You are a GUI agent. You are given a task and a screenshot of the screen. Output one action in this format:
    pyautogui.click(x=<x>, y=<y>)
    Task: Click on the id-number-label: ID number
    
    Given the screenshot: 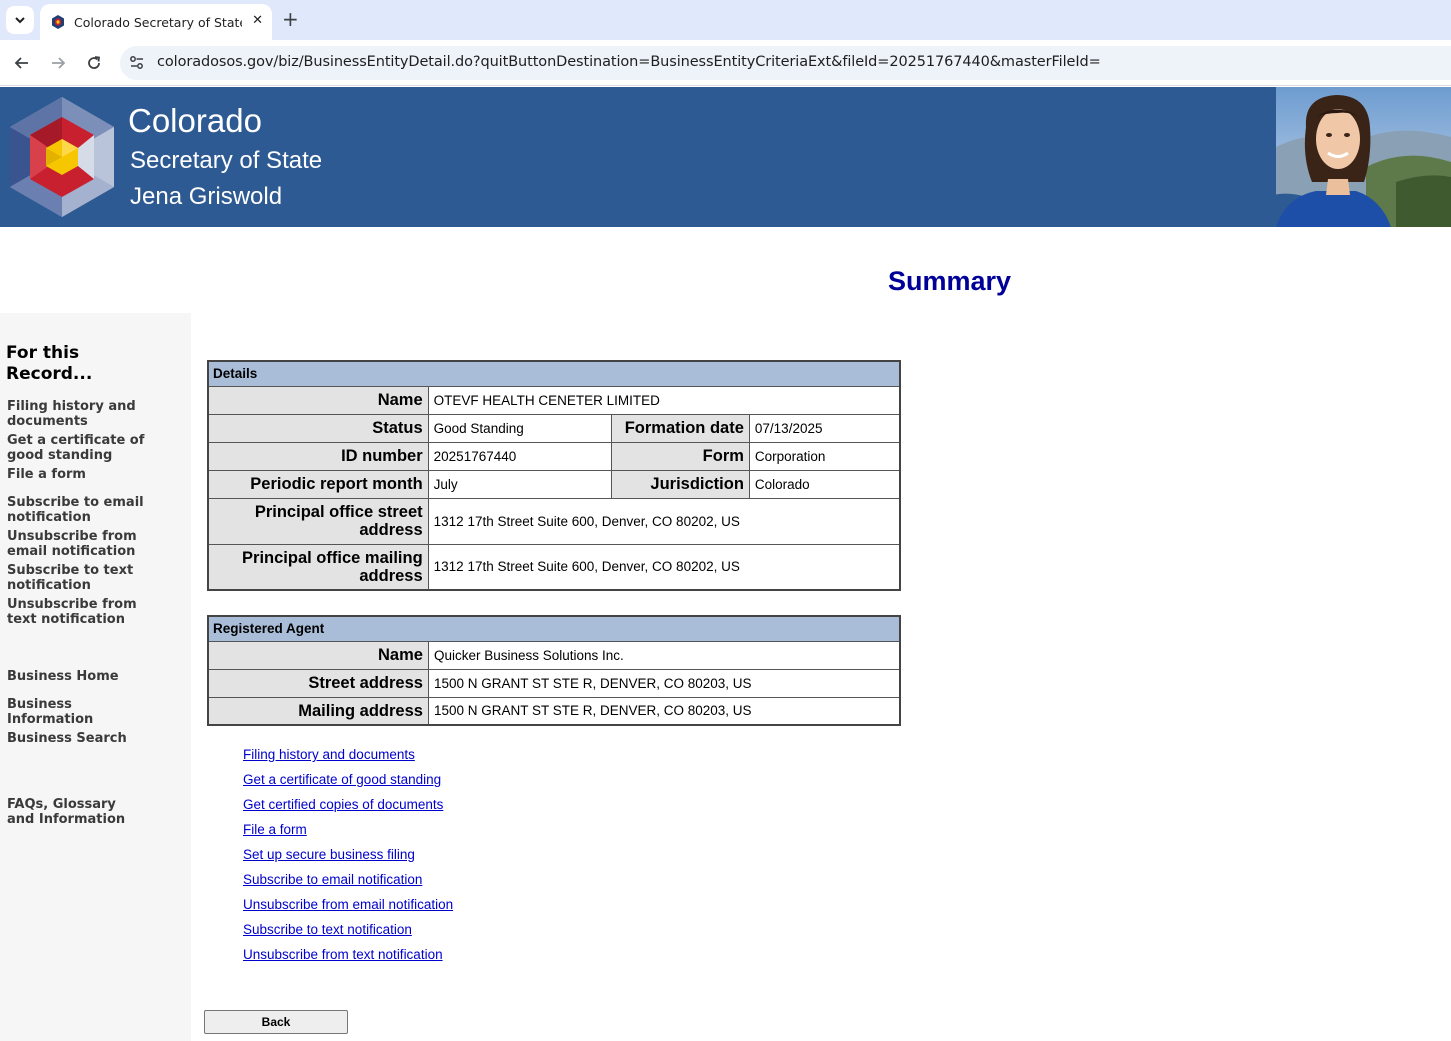 What is the action you would take?
    pyautogui.click(x=318, y=456)
    